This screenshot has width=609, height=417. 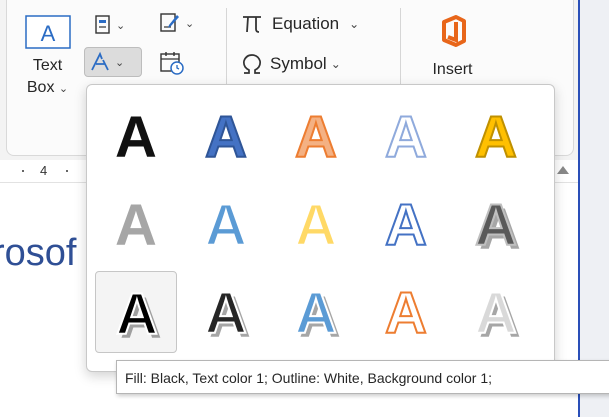 What do you see at coordinates (169, 22) in the screenshot?
I see `signature-pen-icon` at bounding box center [169, 22].